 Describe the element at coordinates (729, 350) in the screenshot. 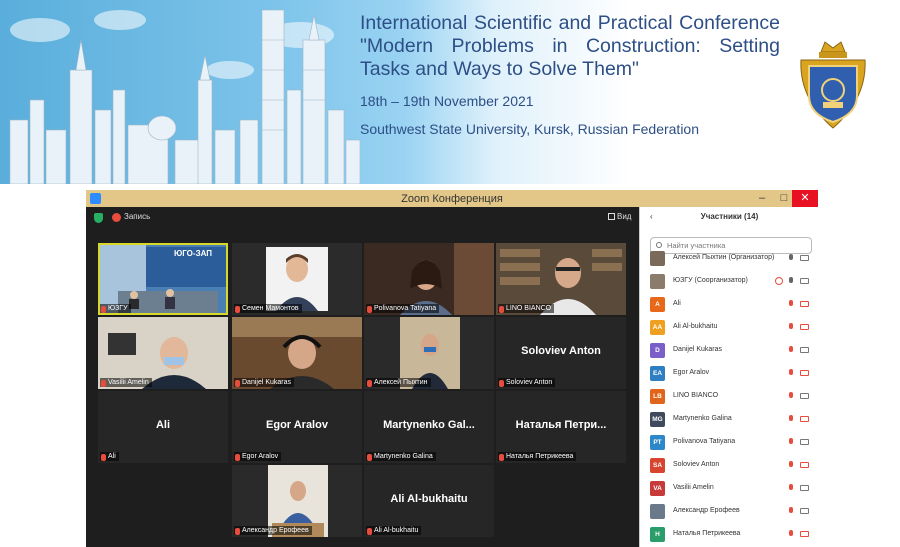

I see `participant-row: D Danijel Kukaras` at that location.